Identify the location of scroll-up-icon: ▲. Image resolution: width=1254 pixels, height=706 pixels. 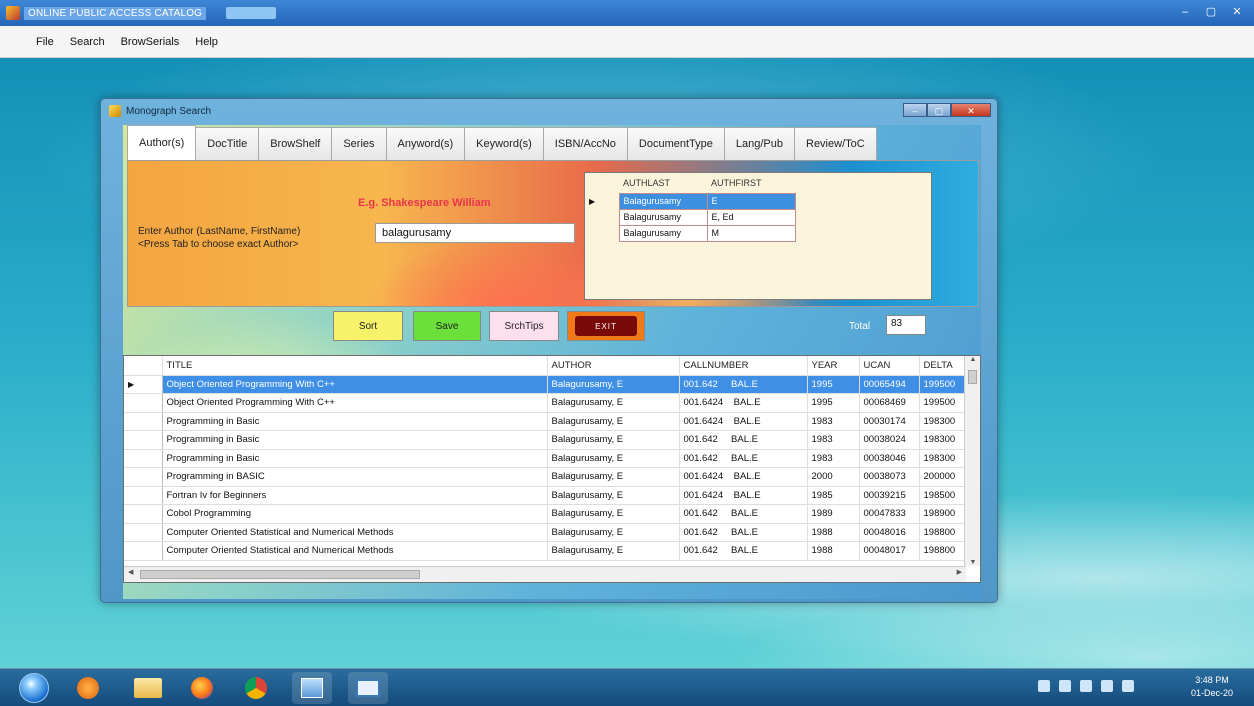
(972, 359).